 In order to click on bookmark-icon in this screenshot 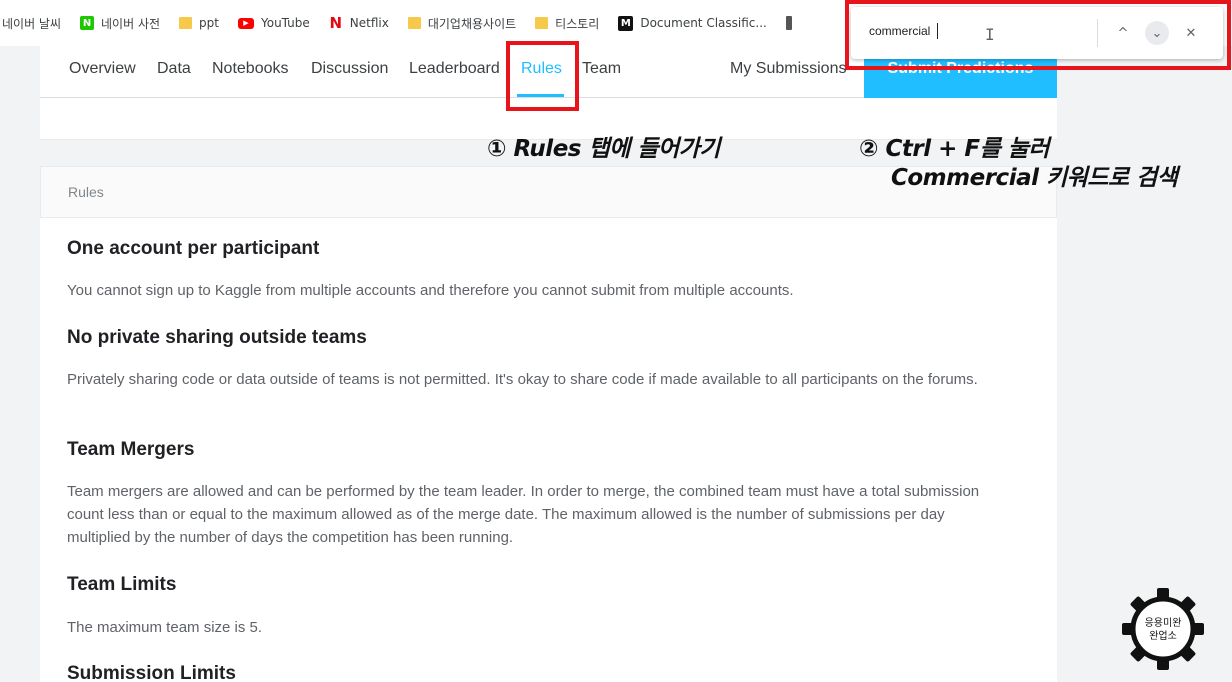, I will do `click(788, 23)`.